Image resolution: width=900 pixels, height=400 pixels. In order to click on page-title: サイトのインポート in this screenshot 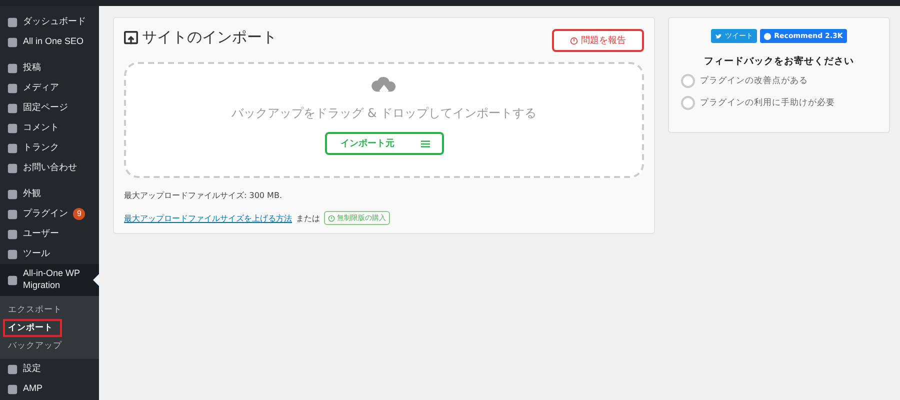, I will do `click(200, 37)`.